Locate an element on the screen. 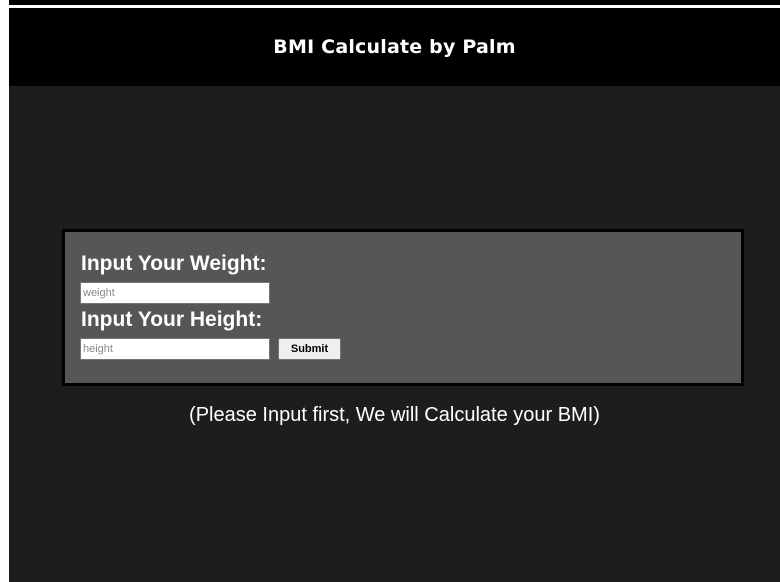  weight-label: Input Your Weight: is located at coordinates (174, 263).